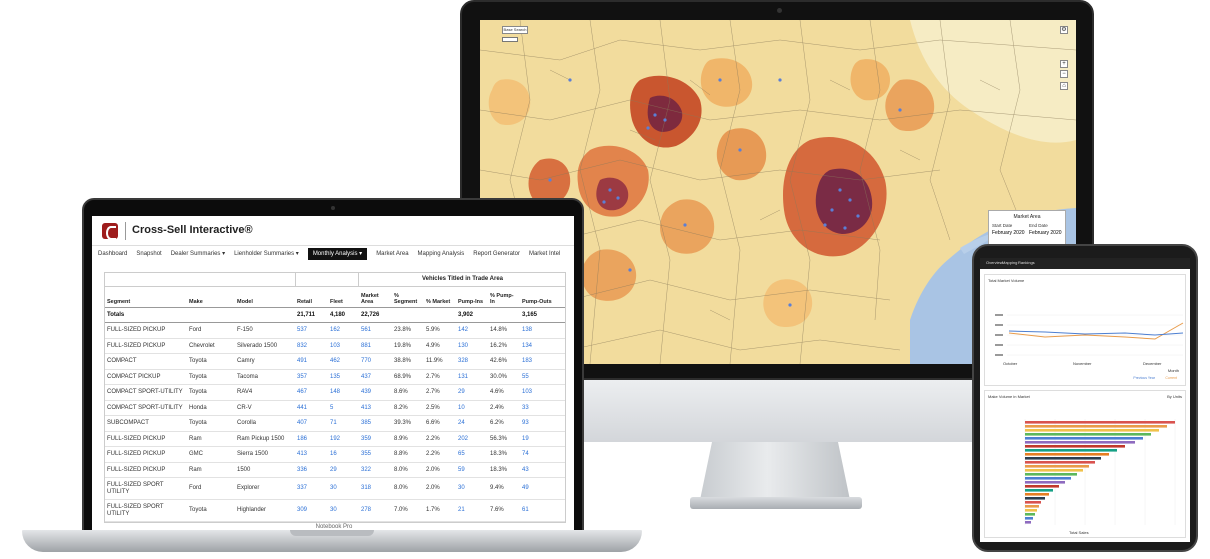 This screenshot has height=559, width=1210. I want to click on table-link-cell: 33, so click(542, 408).